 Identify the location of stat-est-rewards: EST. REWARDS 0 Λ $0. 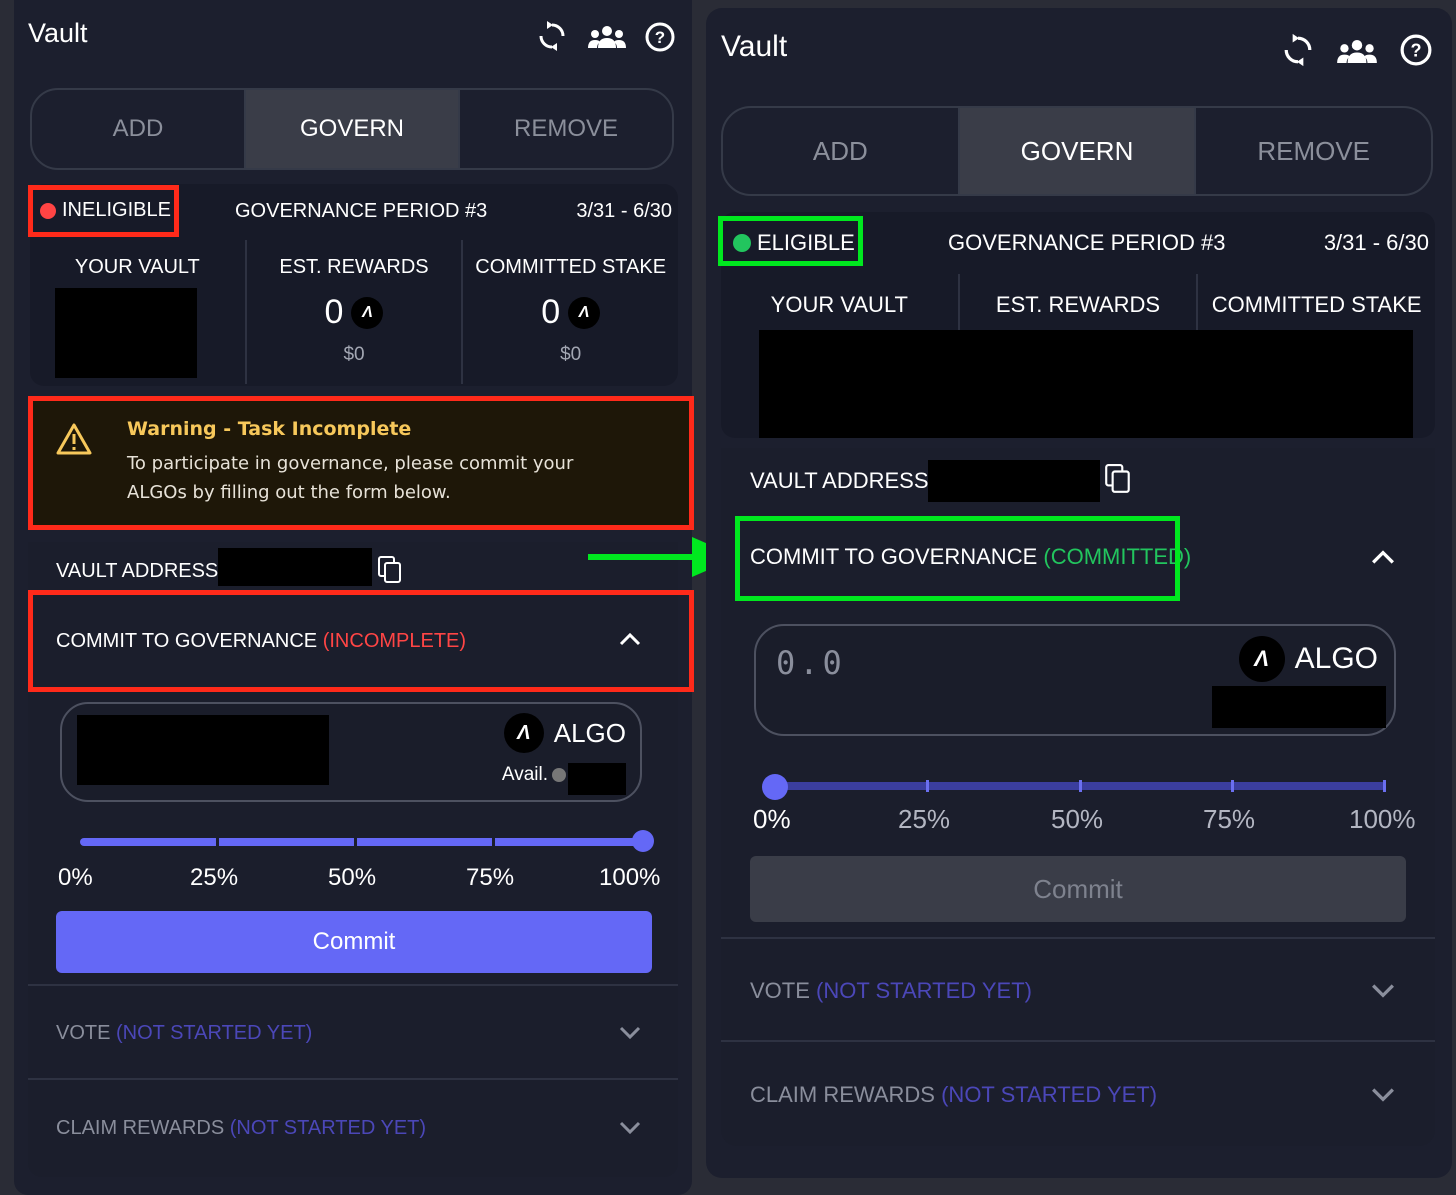
(353, 312).